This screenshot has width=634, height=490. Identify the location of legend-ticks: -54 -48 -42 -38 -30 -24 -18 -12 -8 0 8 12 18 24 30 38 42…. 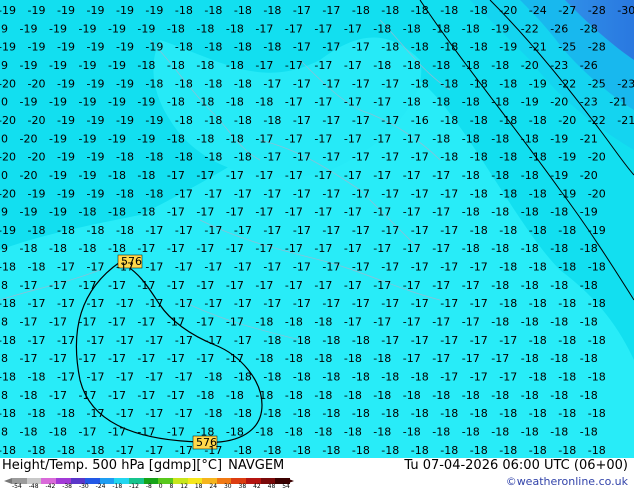
(151, 487).